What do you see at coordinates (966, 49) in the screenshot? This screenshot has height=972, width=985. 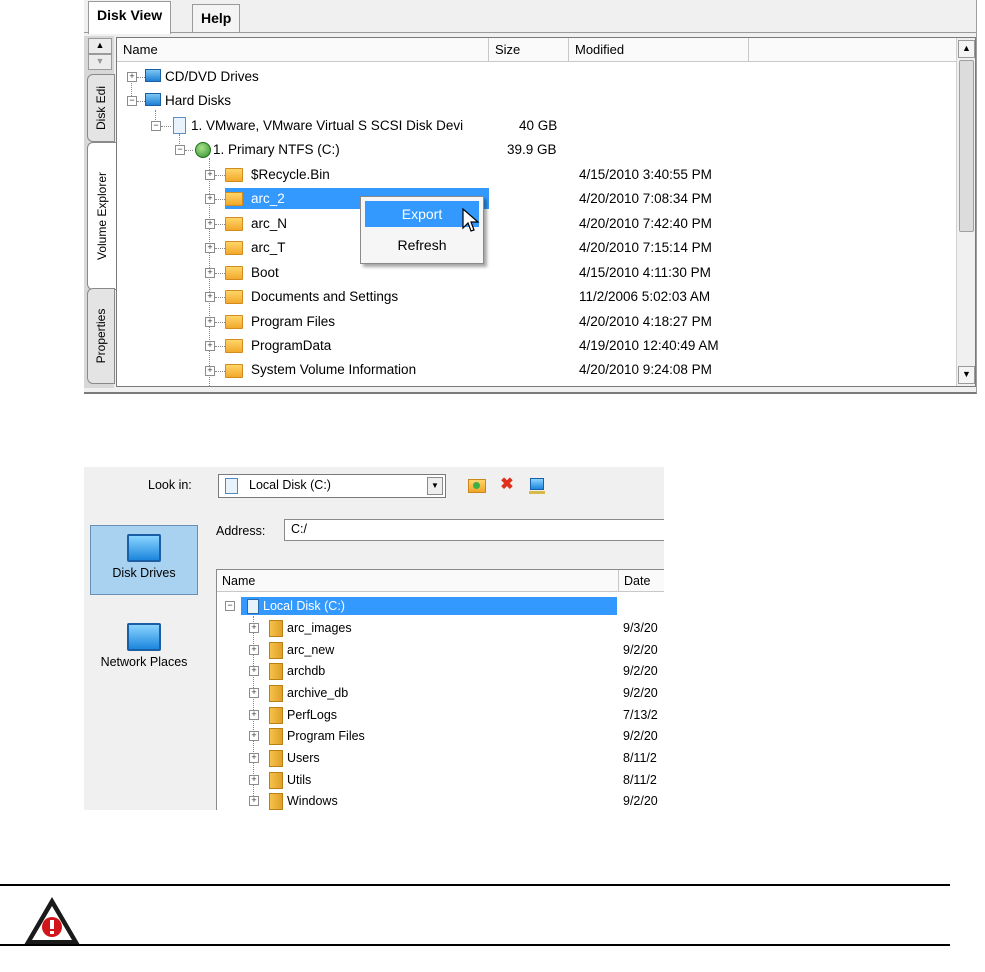 I see `scroll-up-button: ▲` at bounding box center [966, 49].